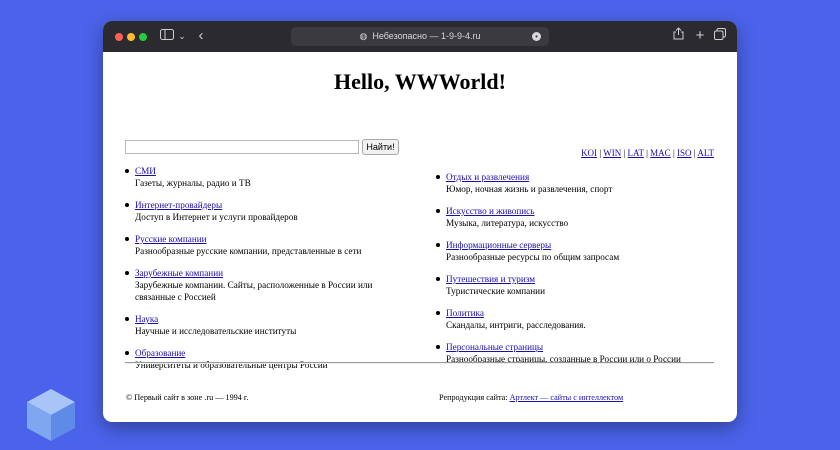 Image resolution: width=840 pixels, height=450 pixels. What do you see at coordinates (612, 153) in the screenshot?
I see `encoding-link-win: WIN` at bounding box center [612, 153].